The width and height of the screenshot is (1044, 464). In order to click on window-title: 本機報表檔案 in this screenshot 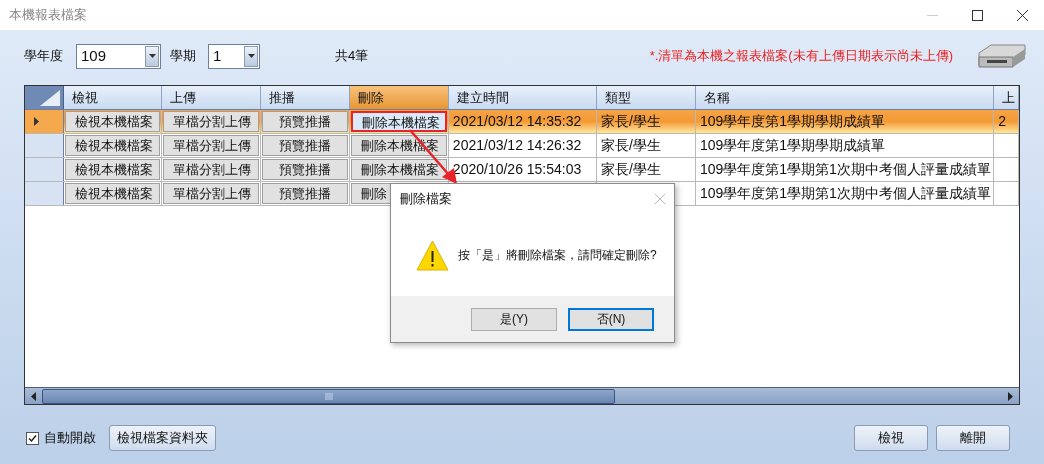, I will do `click(48, 15)`.